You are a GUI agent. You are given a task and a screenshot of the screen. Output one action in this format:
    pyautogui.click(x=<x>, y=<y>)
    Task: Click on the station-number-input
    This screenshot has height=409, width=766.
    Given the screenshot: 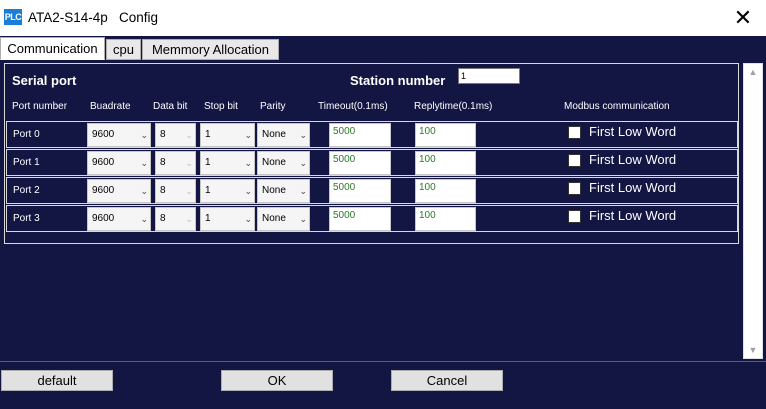 What is the action you would take?
    pyautogui.click(x=489, y=76)
    